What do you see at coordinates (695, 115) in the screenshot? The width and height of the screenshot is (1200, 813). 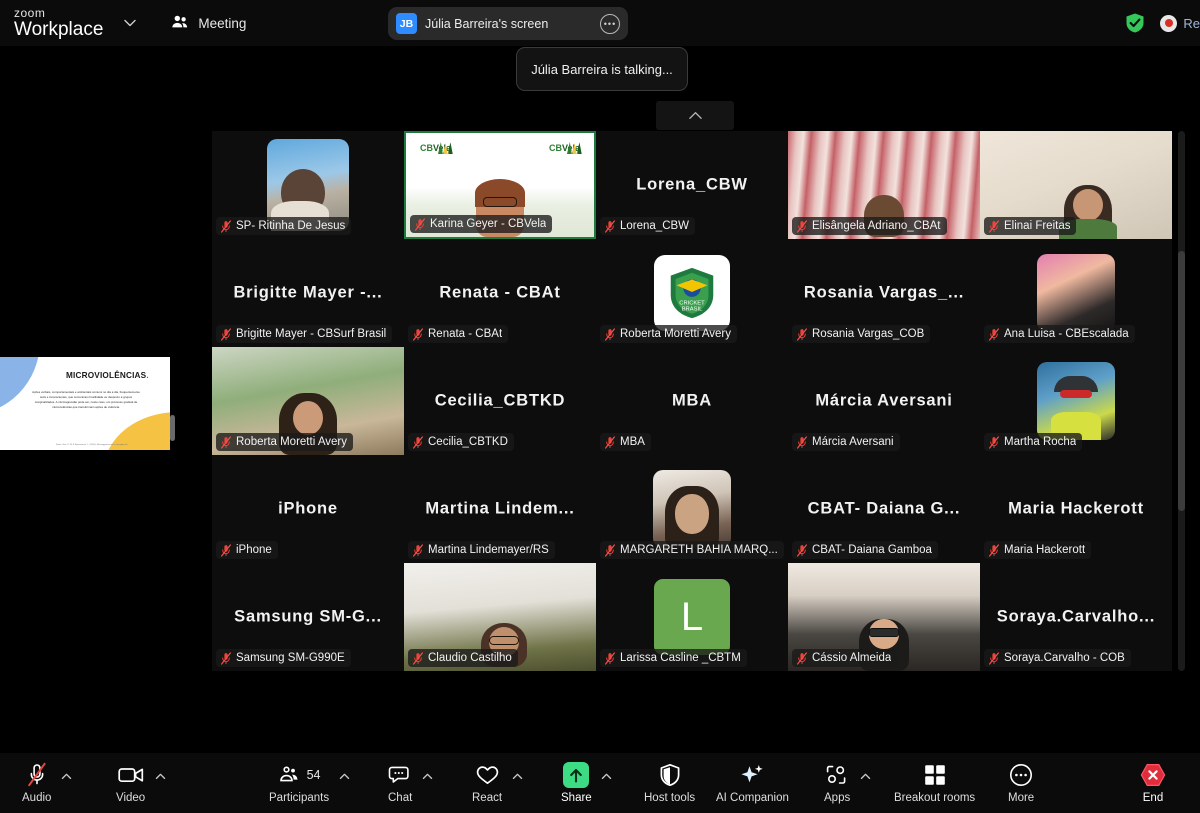 I see `gallery-scroll-up-button` at bounding box center [695, 115].